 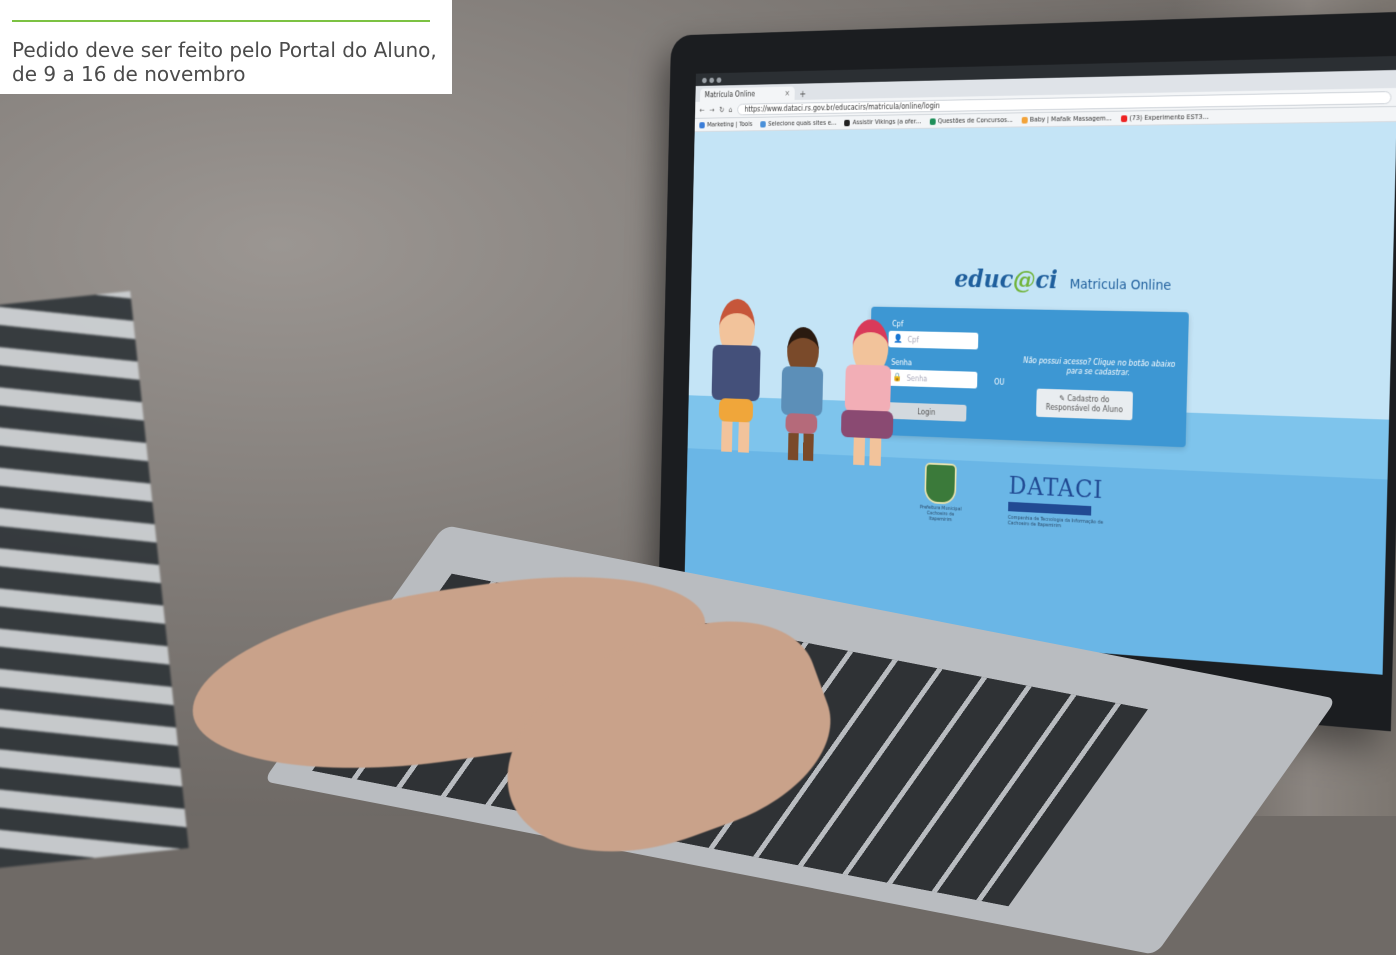 What do you see at coordinates (932, 378) in the screenshot?
I see `senha-input: 🔒 Senha` at bounding box center [932, 378].